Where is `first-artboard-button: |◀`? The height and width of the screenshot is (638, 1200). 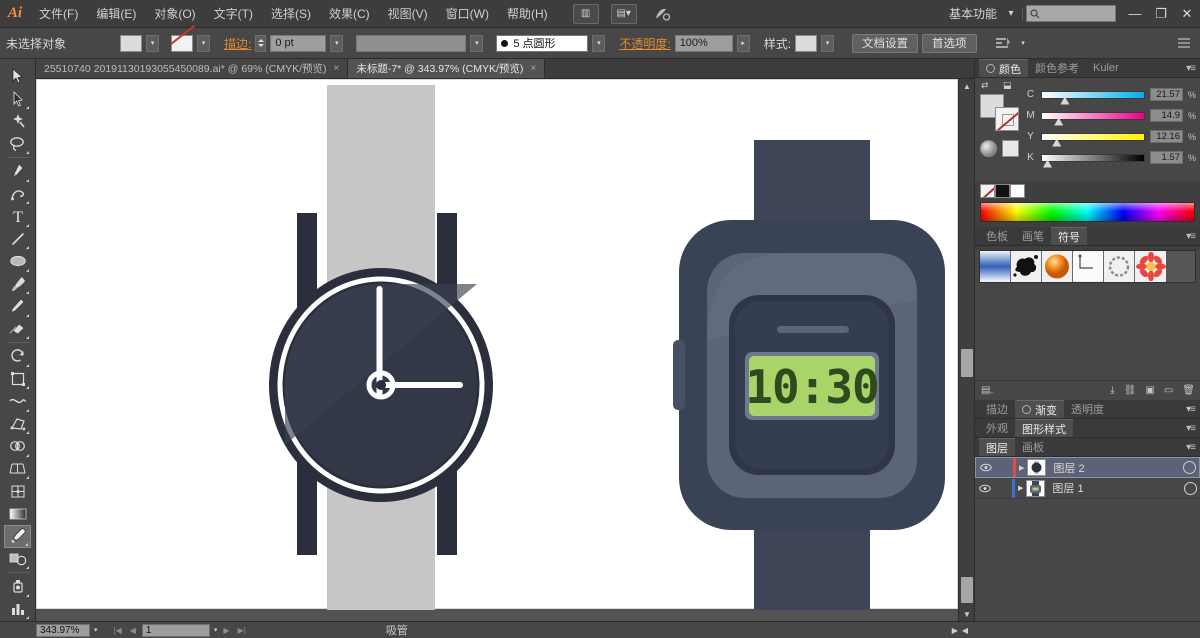 first-artboard-button: |◀ is located at coordinates (118, 630).